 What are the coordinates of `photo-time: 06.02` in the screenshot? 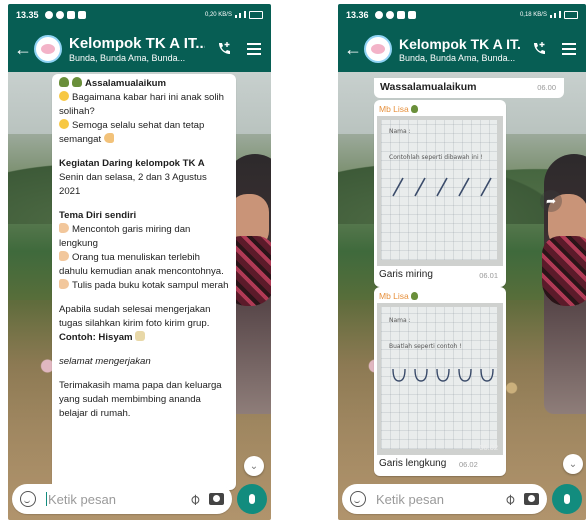 It's located at (488, 447).